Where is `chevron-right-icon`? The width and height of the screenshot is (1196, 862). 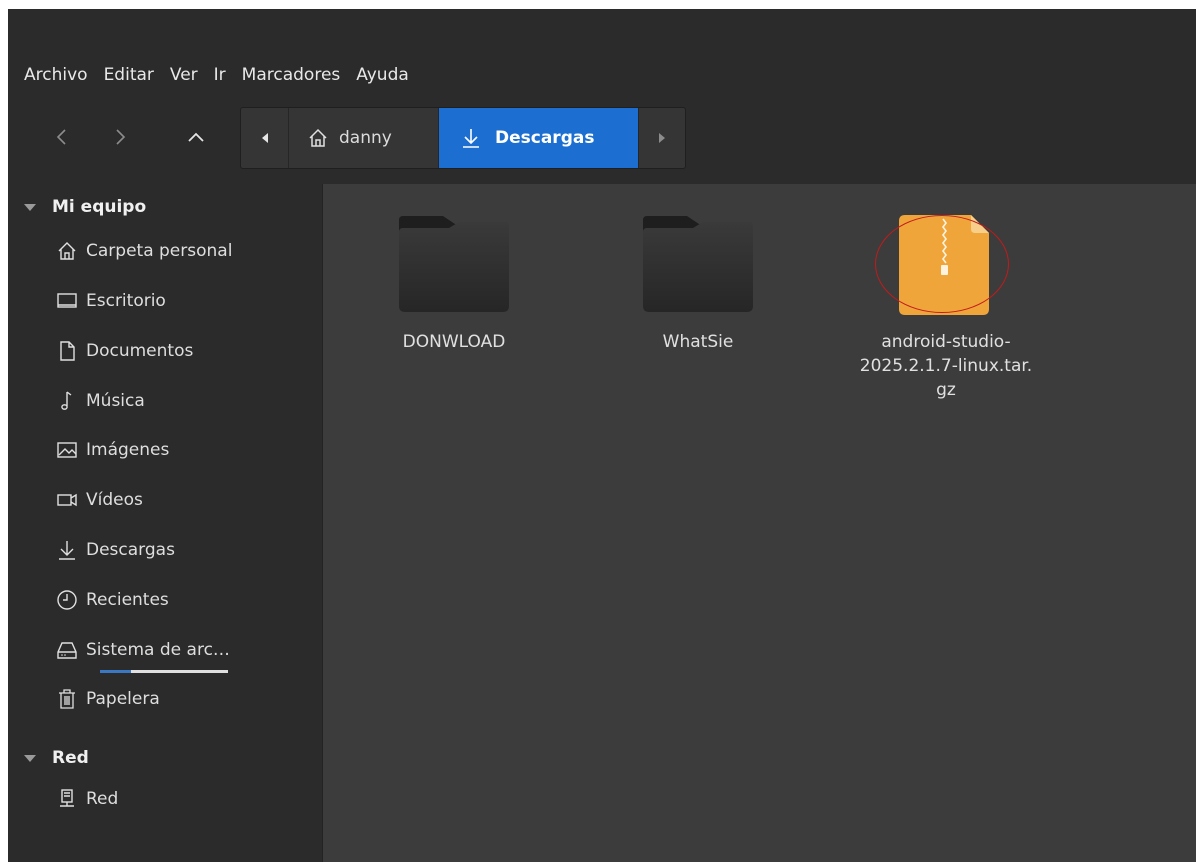 chevron-right-icon is located at coordinates (121, 137).